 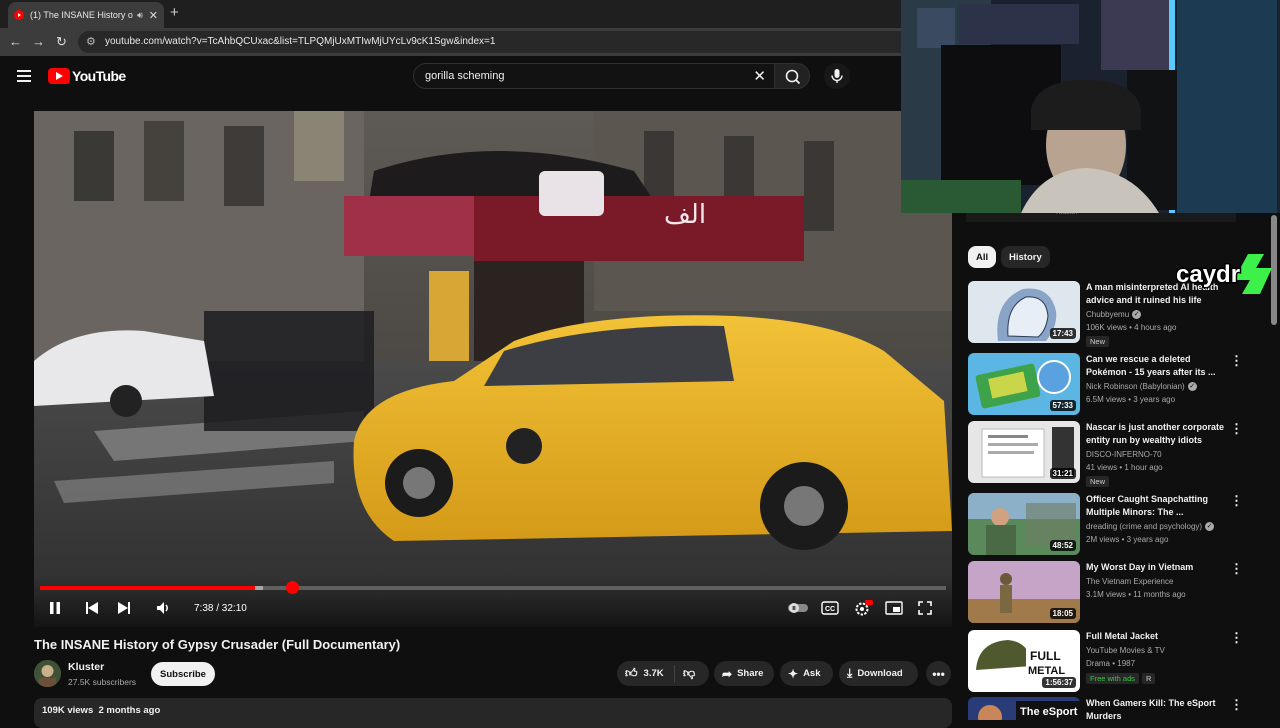 What do you see at coordinates (153, 15) in the screenshot?
I see `tab-close-icon: ✕` at bounding box center [153, 15].